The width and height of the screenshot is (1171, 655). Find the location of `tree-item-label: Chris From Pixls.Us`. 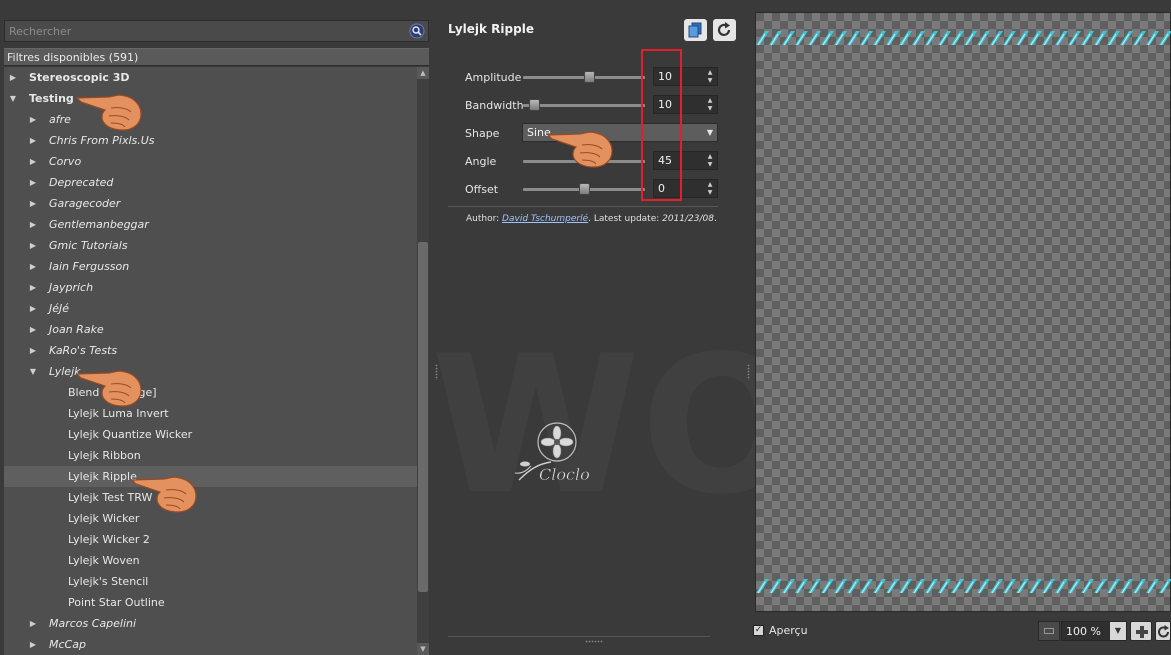

tree-item-label: Chris From Pixls.Us is located at coordinates (102, 140).